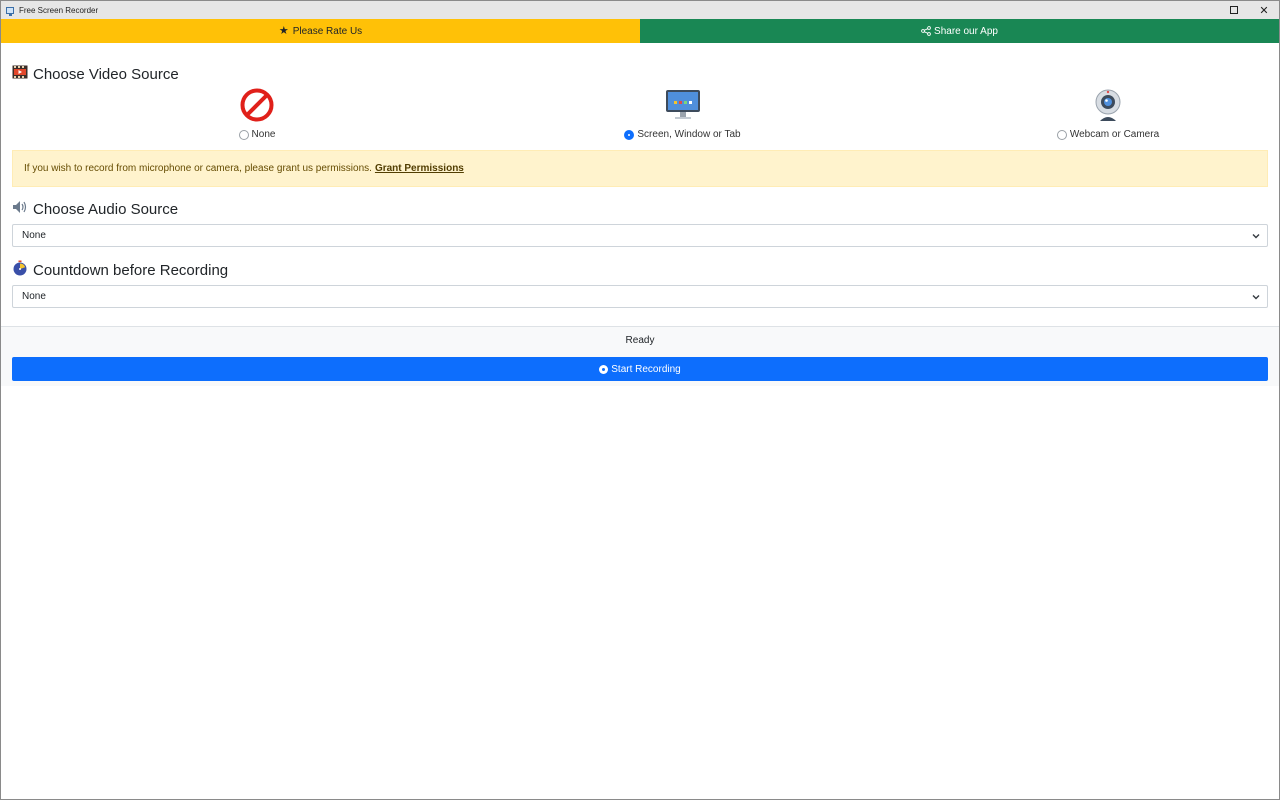 This screenshot has width=1280, height=800. I want to click on countdown-heading: Countdown before Recording, so click(640, 270).